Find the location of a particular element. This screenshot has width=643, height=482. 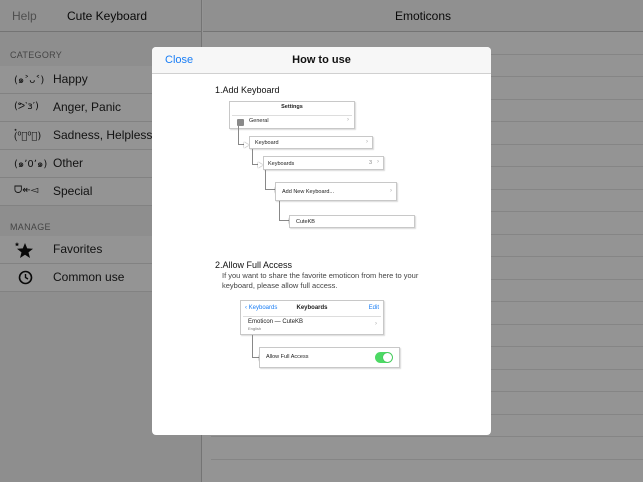

cutekb-row-illustration: CuteKB is located at coordinates (352, 221).